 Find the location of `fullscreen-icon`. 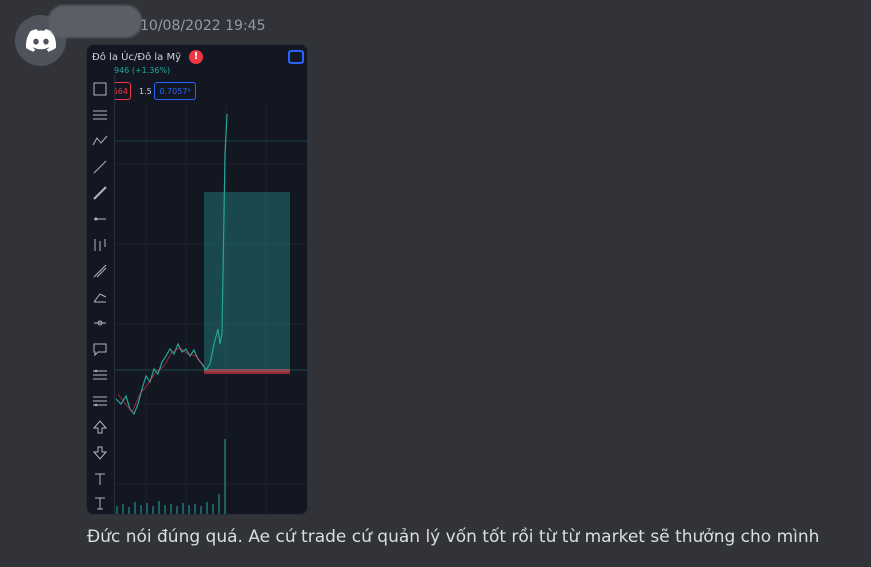

fullscreen-icon is located at coordinates (296, 57).